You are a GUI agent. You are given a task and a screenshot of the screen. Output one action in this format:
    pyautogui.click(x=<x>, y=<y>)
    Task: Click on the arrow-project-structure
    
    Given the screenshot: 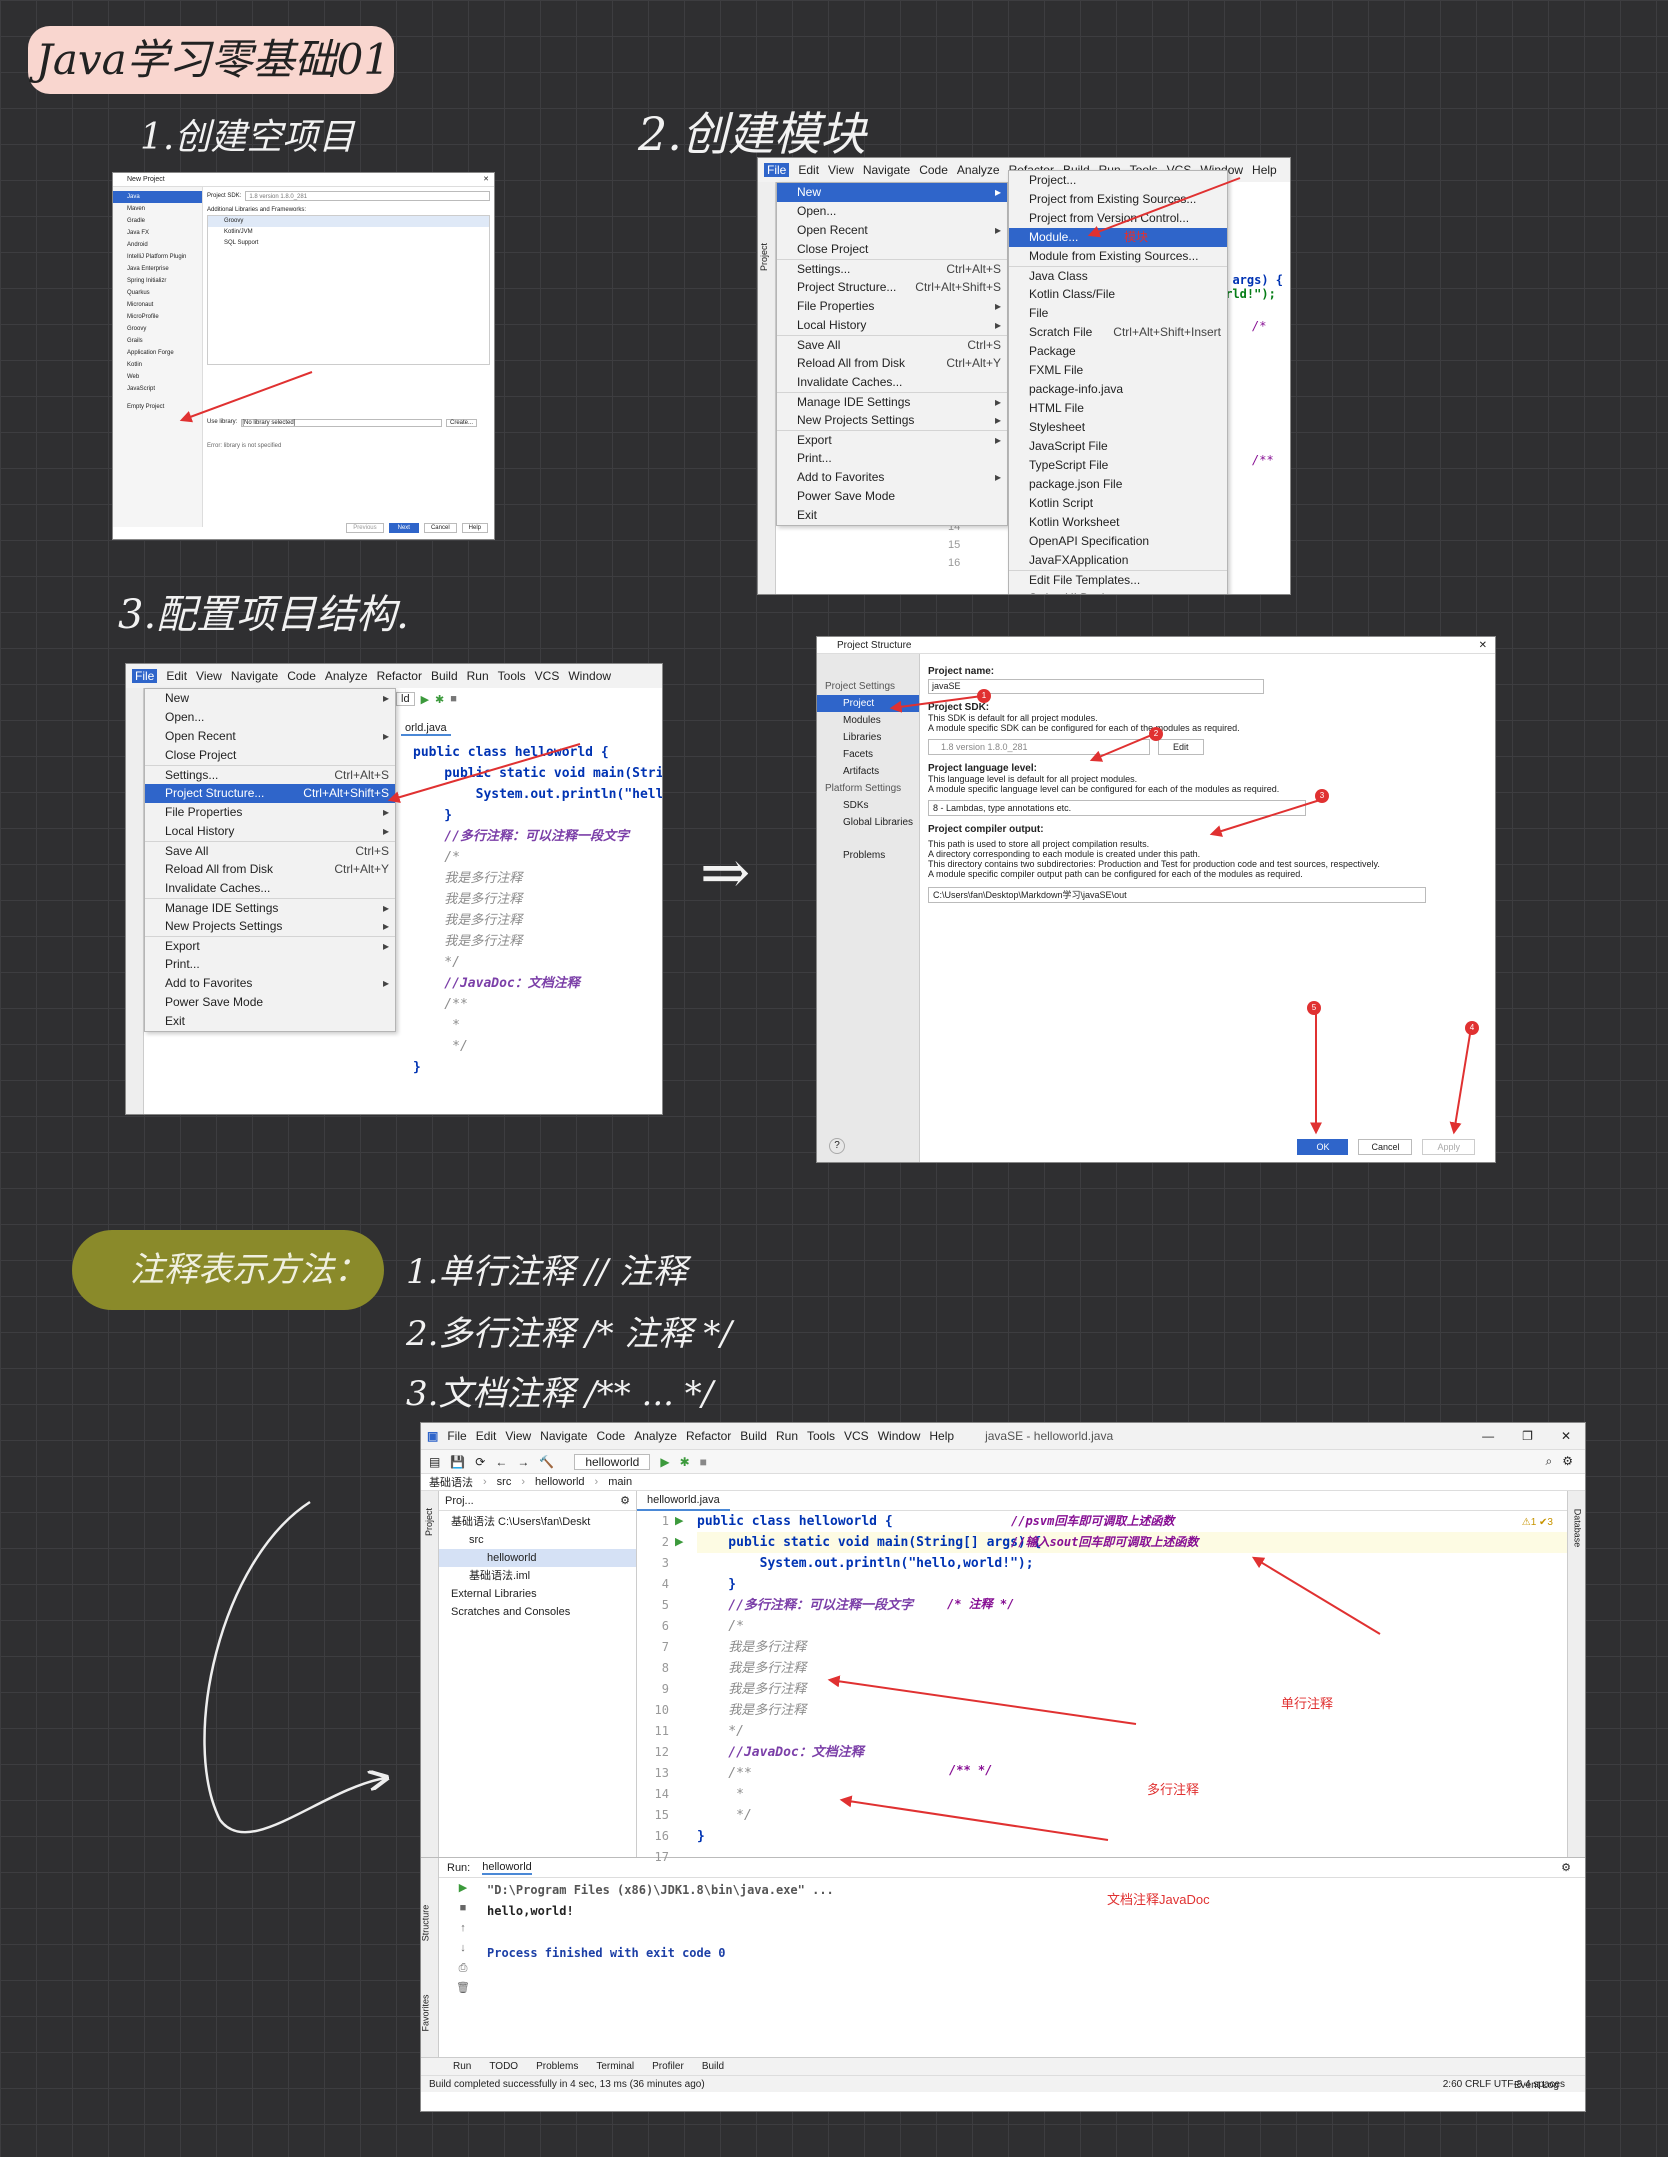 What is the action you would take?
    pyautogui.click(x=484, y=773)
    